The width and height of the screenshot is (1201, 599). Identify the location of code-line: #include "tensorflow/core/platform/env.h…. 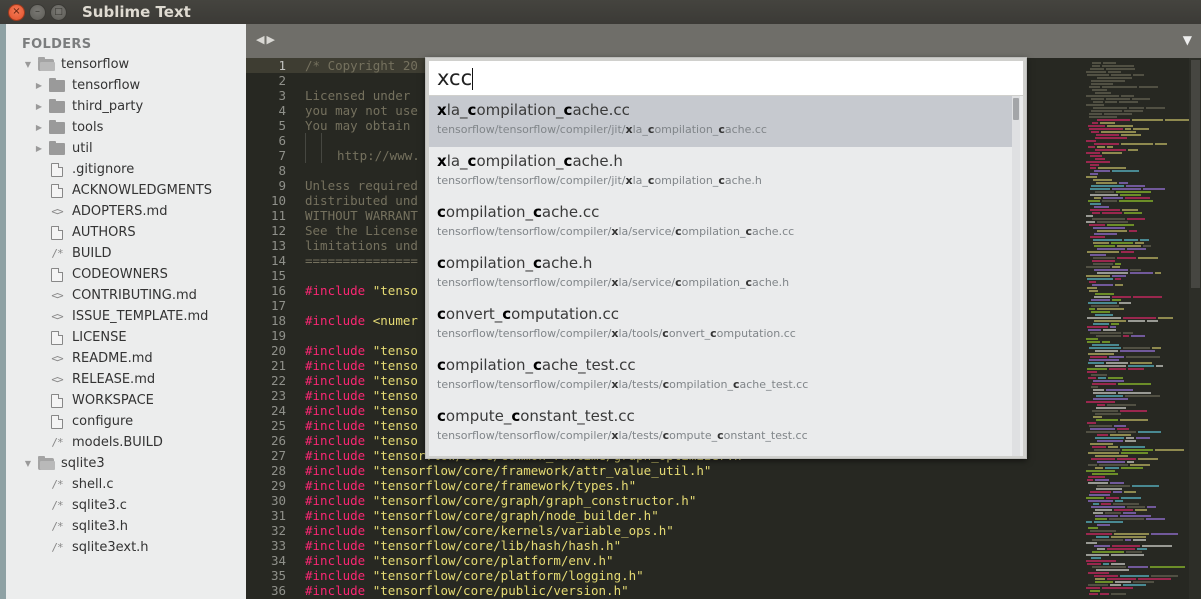
(690, 560).